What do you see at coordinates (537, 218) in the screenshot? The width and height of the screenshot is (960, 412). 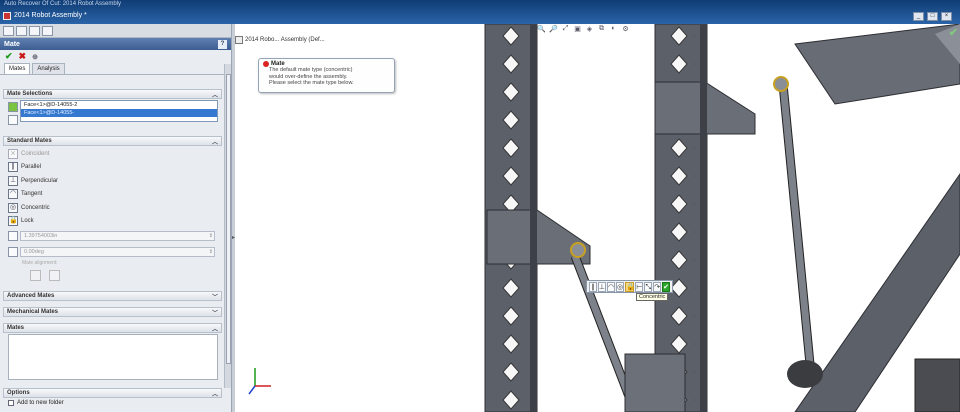 I see `frame-left` at bounding box center [537, 218].